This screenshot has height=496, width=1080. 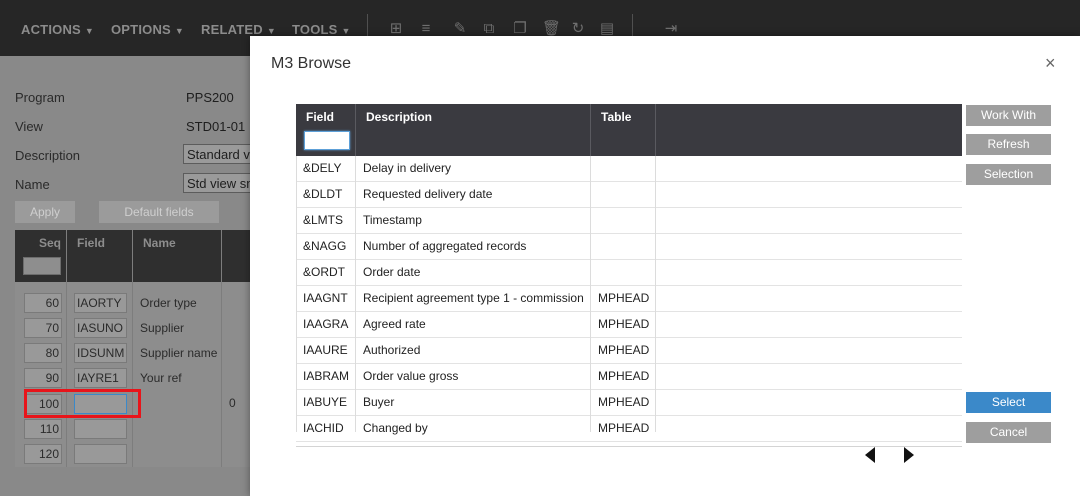 What do you see at coordinates (325, 402) in the screenshot?
I see `field-cell: IABUYE` at bounding box center [325, 402].